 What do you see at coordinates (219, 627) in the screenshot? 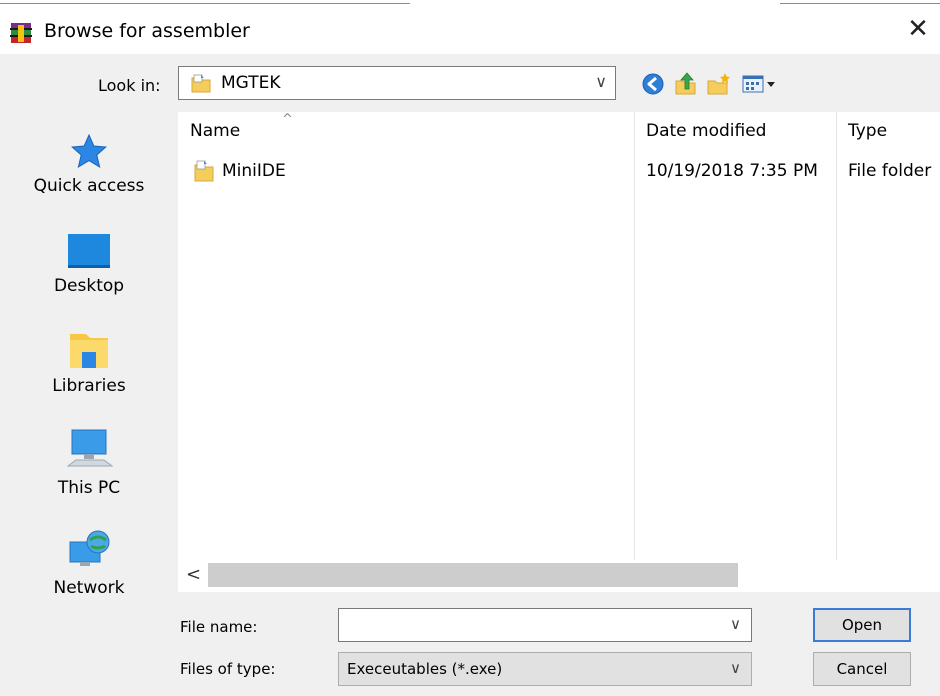
I see `file-name-label: File name:` at bounding box center [219, 627].